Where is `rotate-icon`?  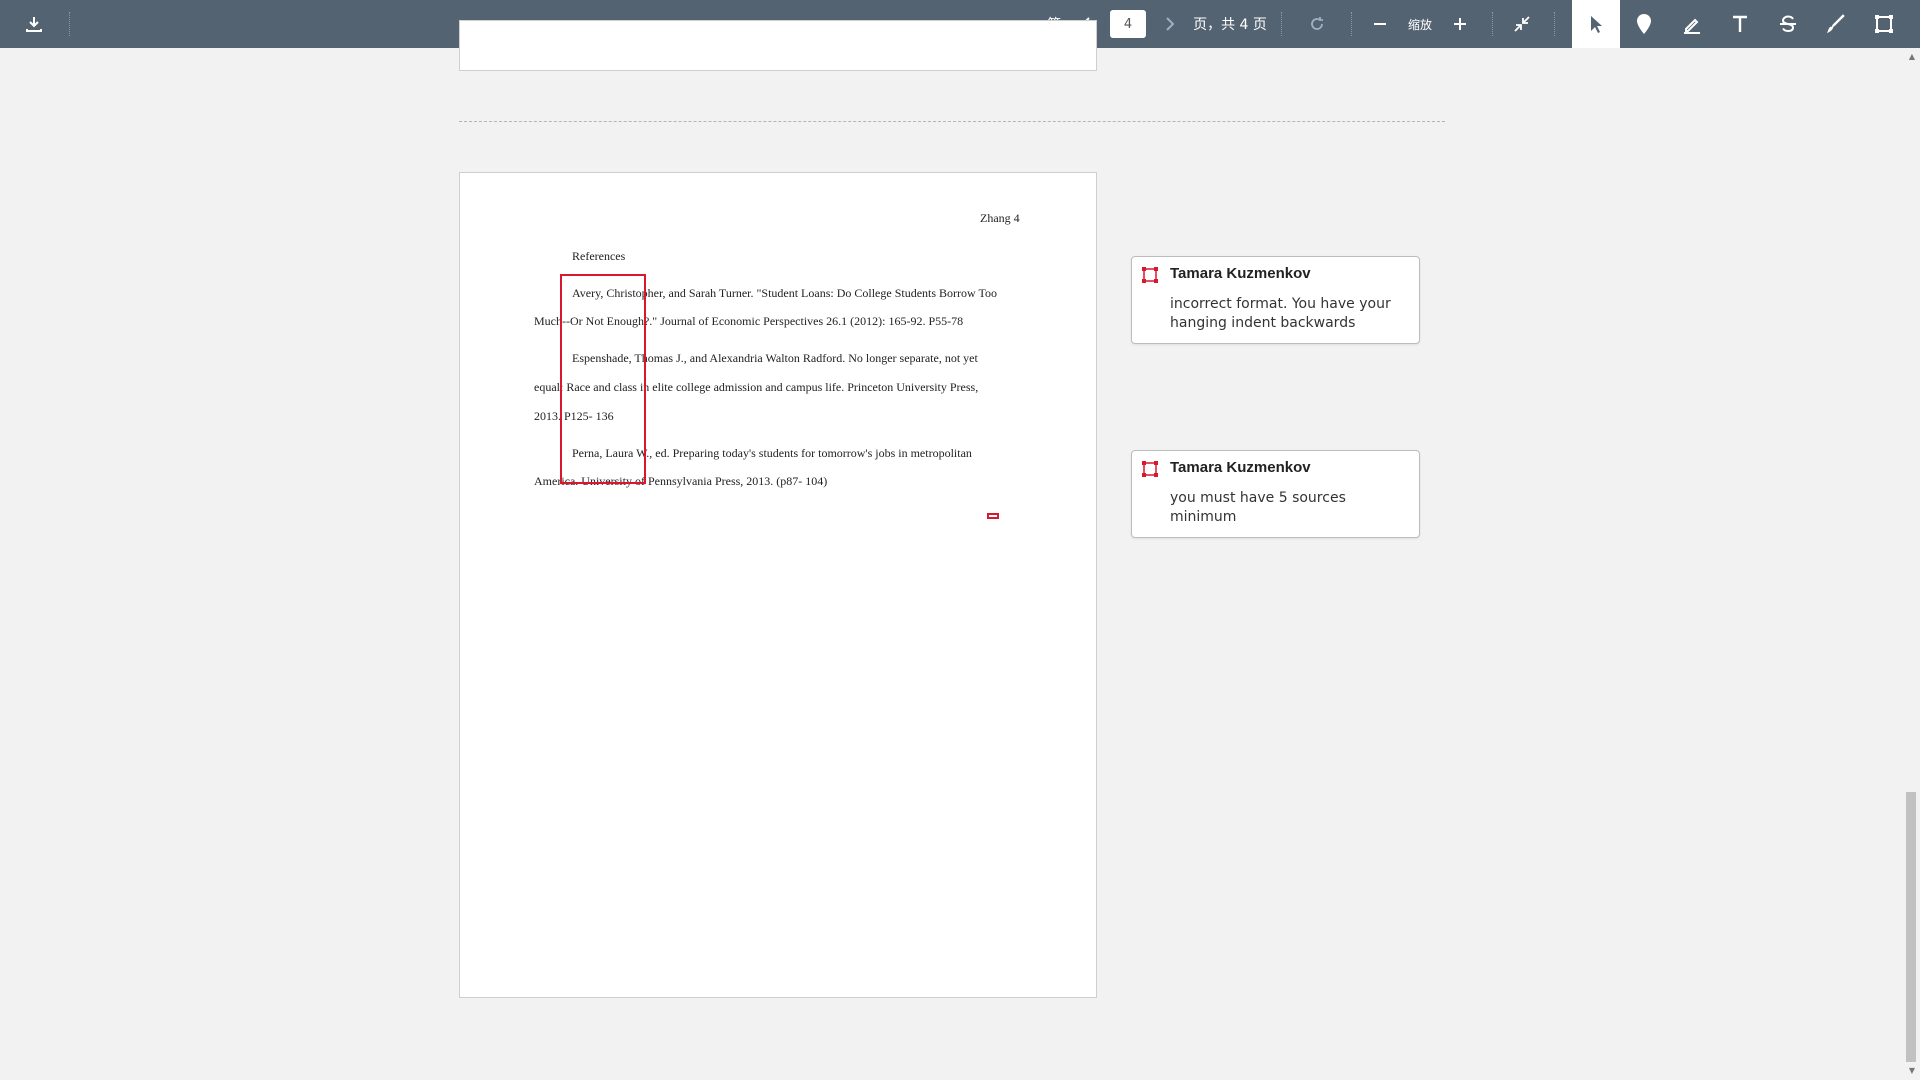 rotate-icon is located at coordinates (1317, 24).